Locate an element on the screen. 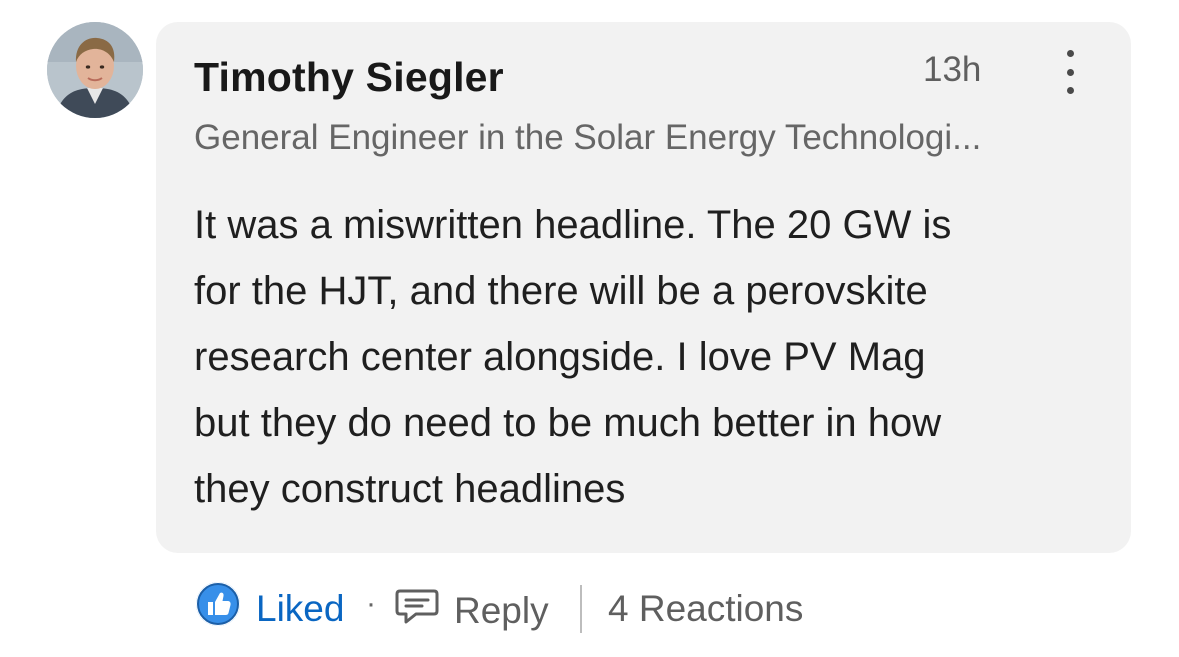  reply-button: Reply is located at coordinates (501, 611).